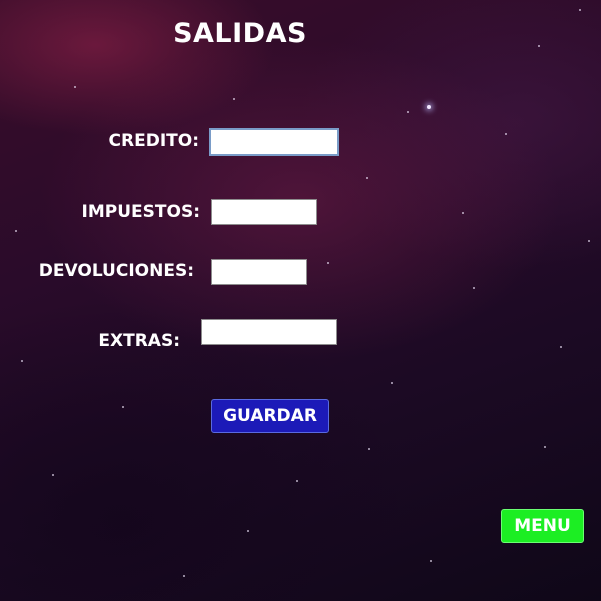  Describe the element at coordinates (264, 212) in the screenshot. I see `impuestos-input` at that location.